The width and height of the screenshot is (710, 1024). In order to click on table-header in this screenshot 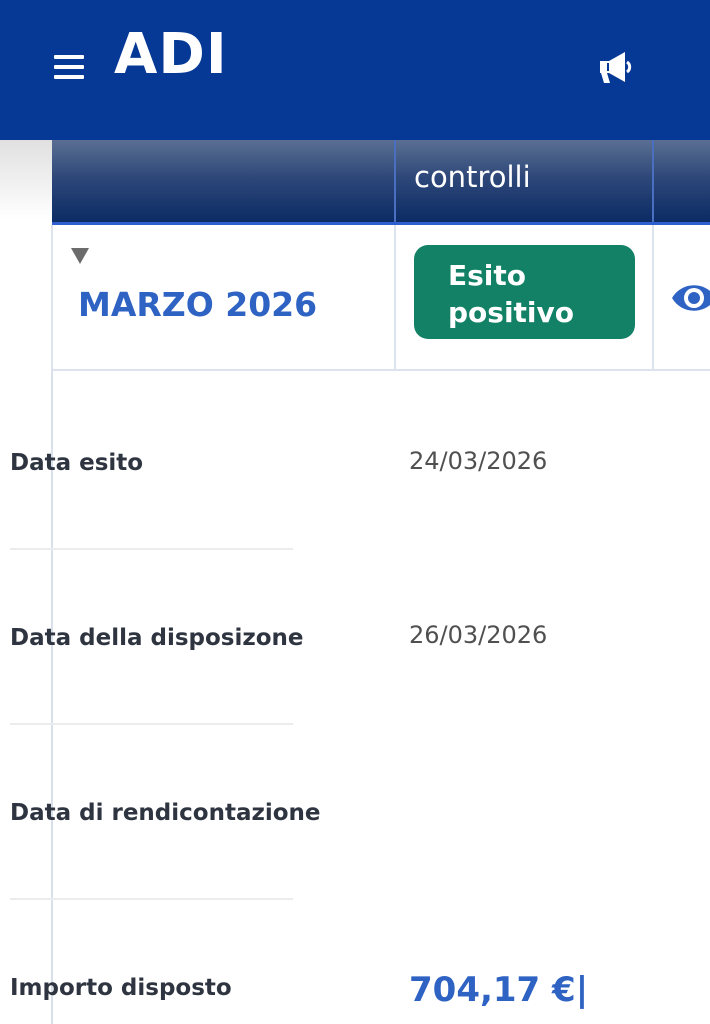, I will do `click(381, 182)`.